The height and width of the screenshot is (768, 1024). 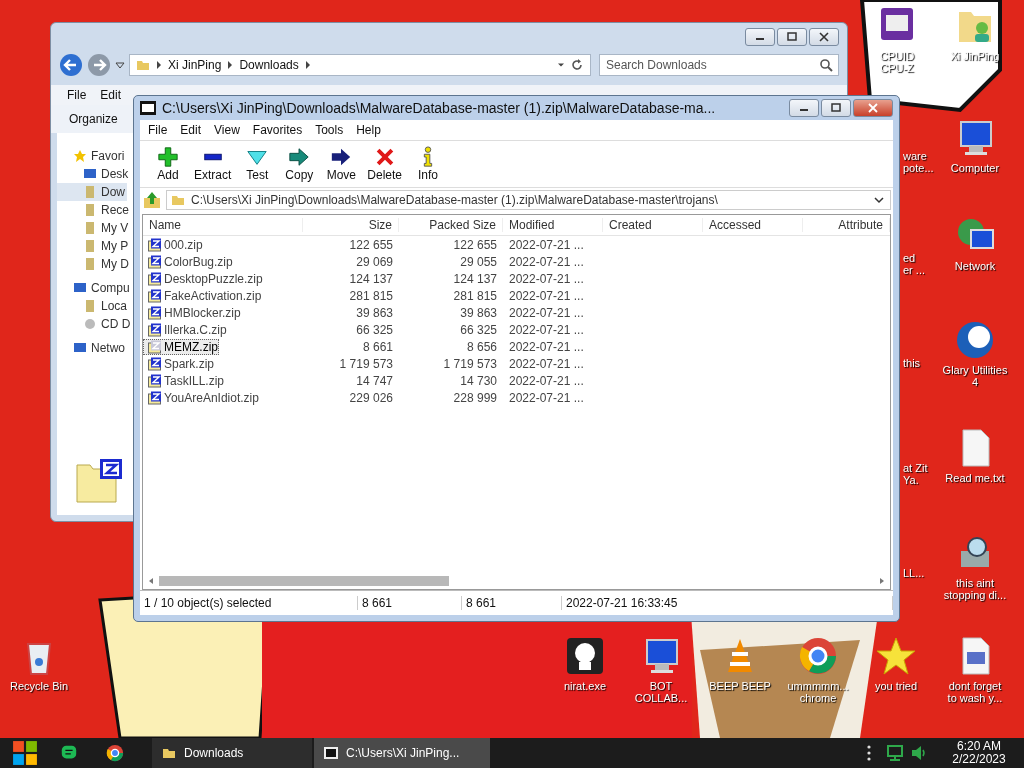 I want to click on sidebar-item: Favori, so click(x=92, y=156).